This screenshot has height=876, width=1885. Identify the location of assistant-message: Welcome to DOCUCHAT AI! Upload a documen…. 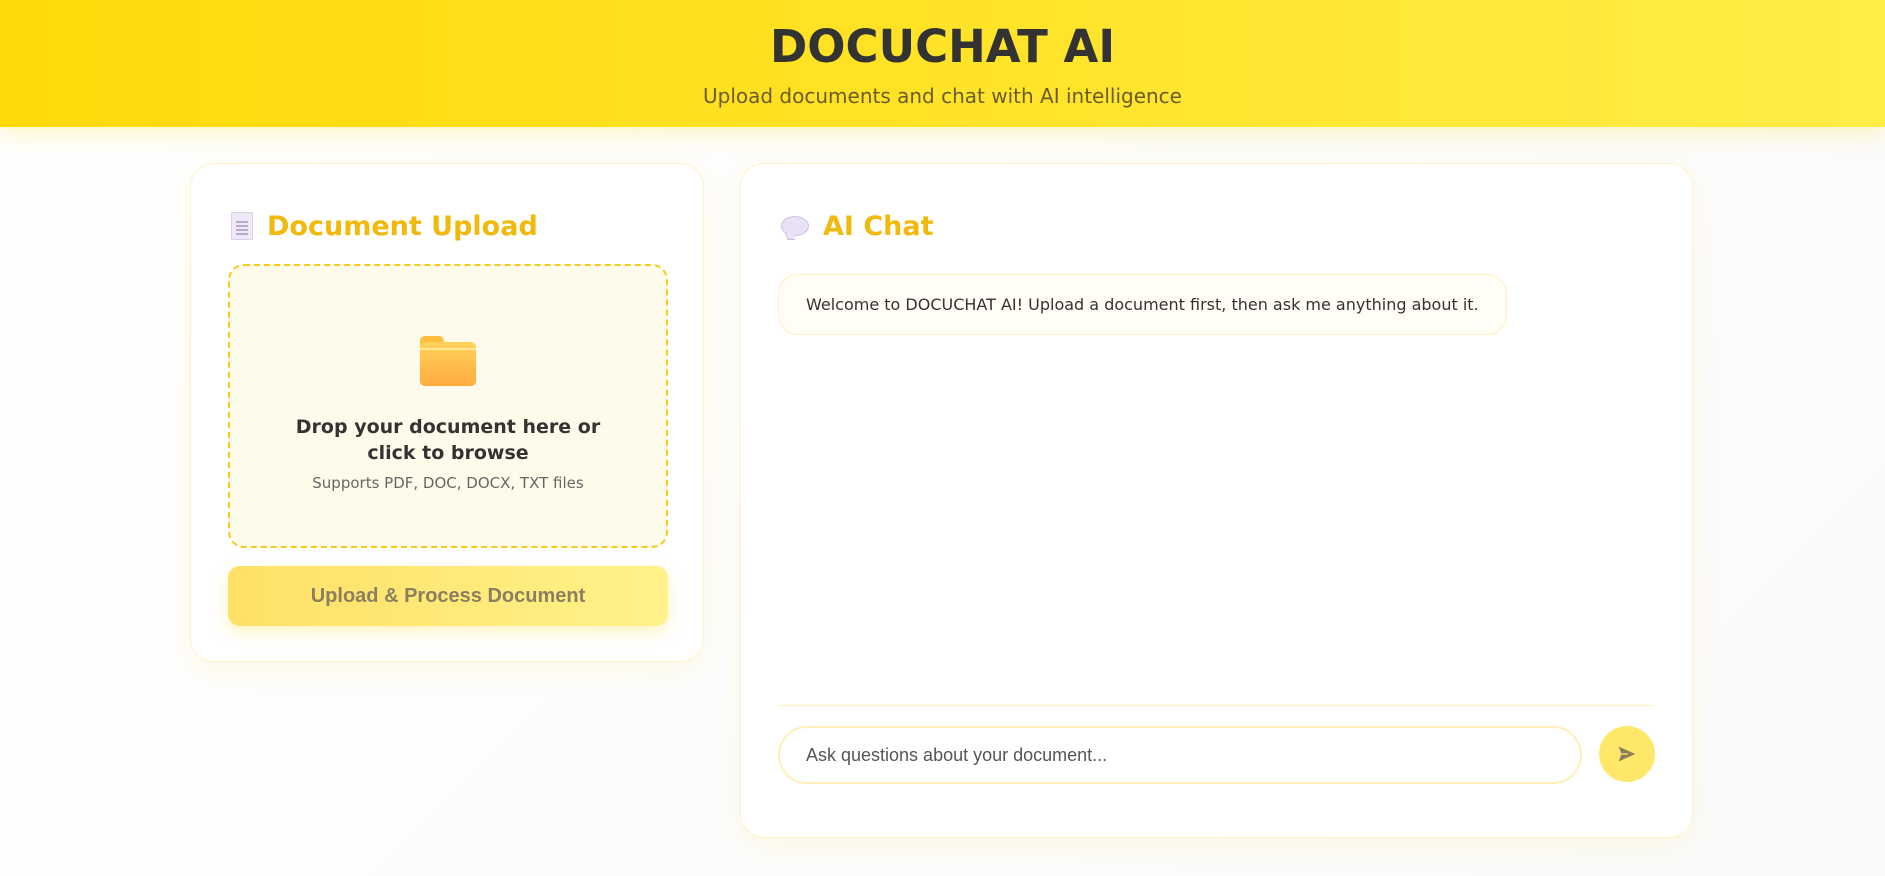
(1142, 304).